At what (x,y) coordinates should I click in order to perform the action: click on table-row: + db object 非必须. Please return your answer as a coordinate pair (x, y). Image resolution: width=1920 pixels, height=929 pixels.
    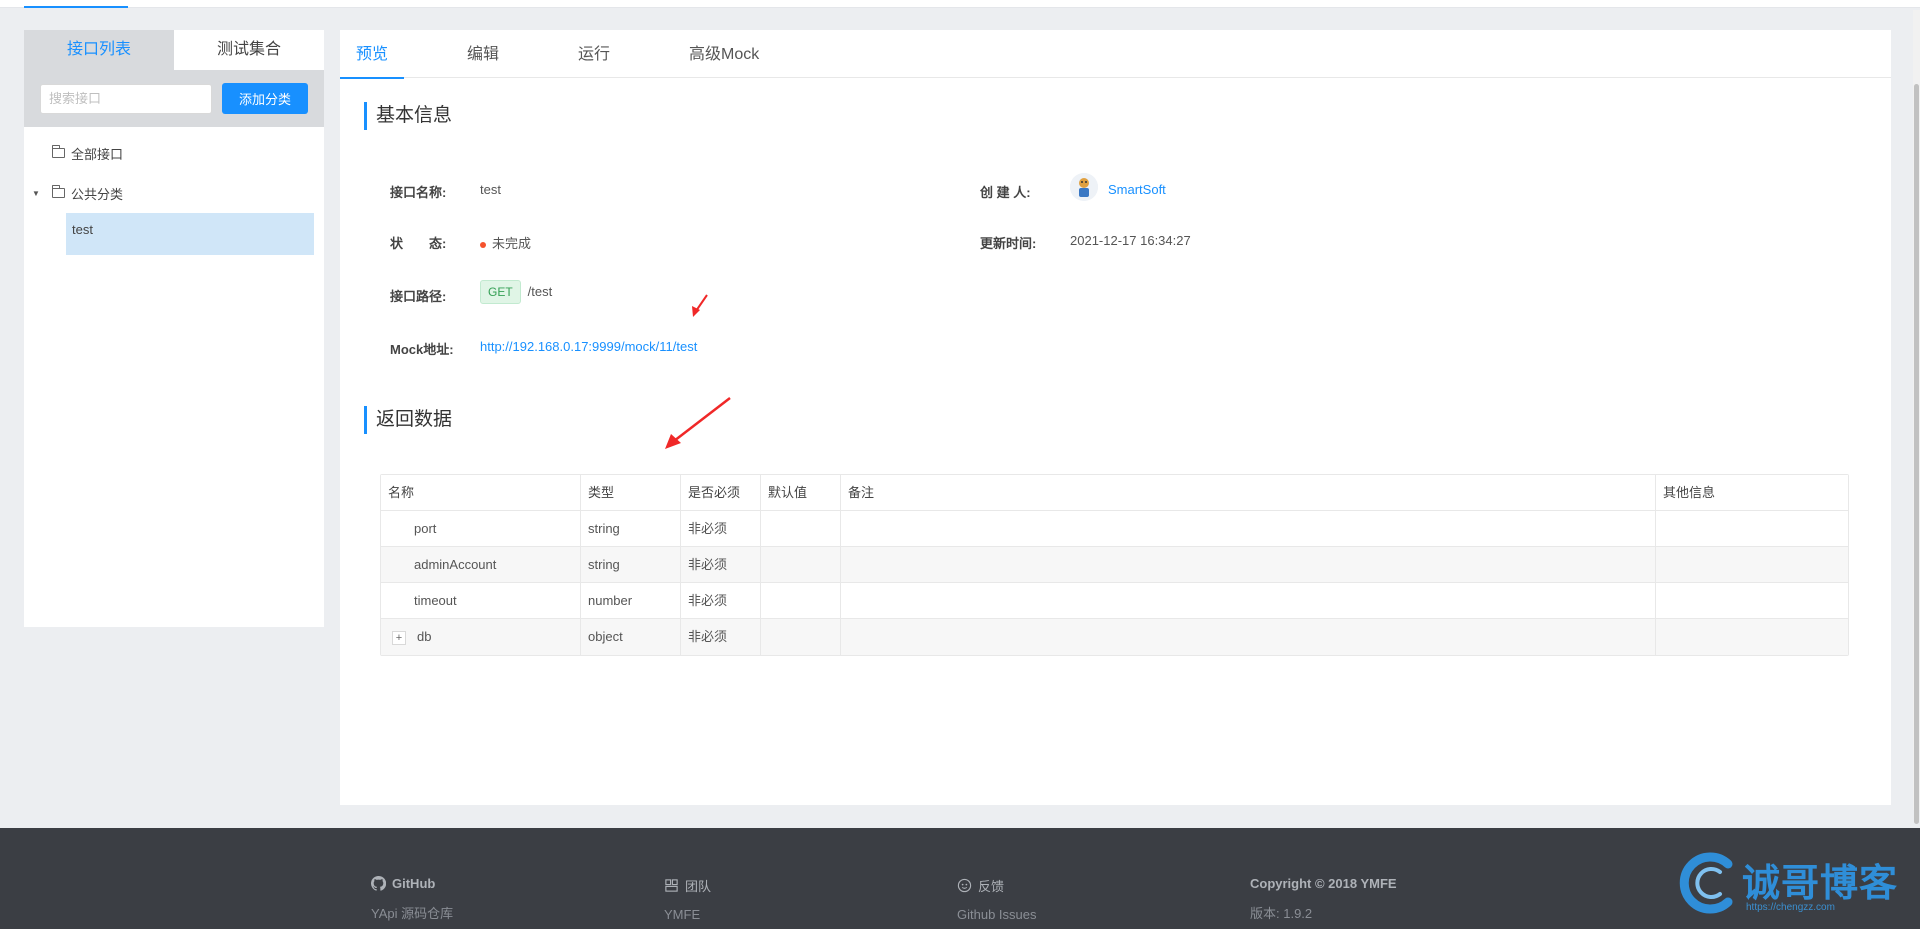
    Looking at the image, I should click on (1114, 637).